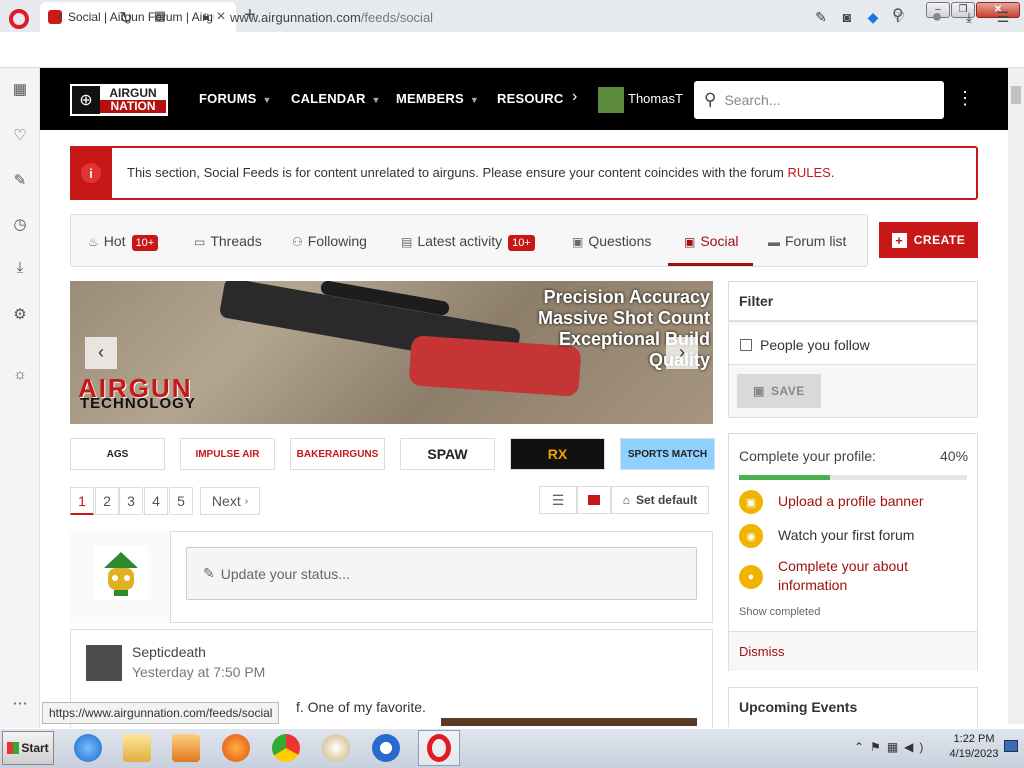  Describe the element at coordinates (899, 17) in the screenshot. I see `bookmark-heart-icon: ♡` at that location.